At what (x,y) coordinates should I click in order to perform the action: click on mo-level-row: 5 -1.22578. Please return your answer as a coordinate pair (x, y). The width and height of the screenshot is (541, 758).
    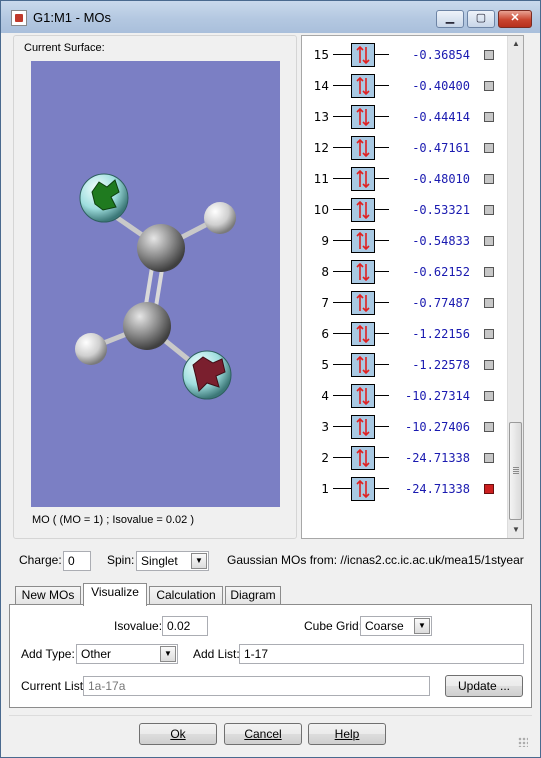
    Looking at the image, I should click on (405, 365).